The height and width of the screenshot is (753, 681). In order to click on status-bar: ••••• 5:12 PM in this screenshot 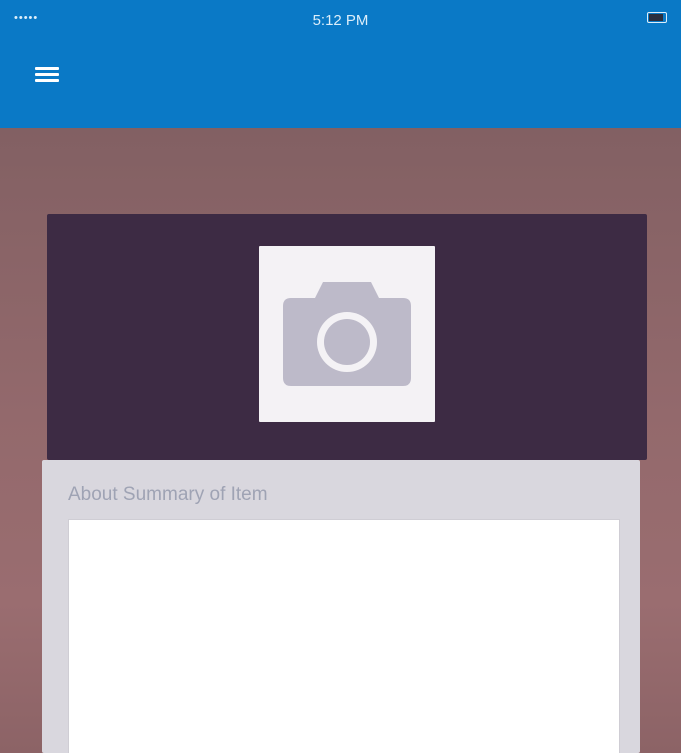, I will do `click(340, 22)`.